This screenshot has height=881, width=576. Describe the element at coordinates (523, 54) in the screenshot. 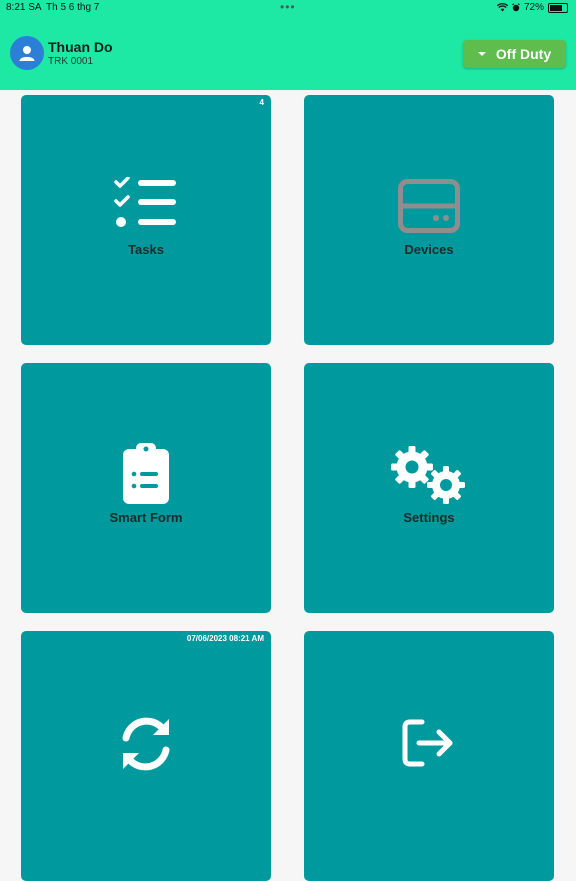

I see `duty-status-label: Off Duty` at that location.